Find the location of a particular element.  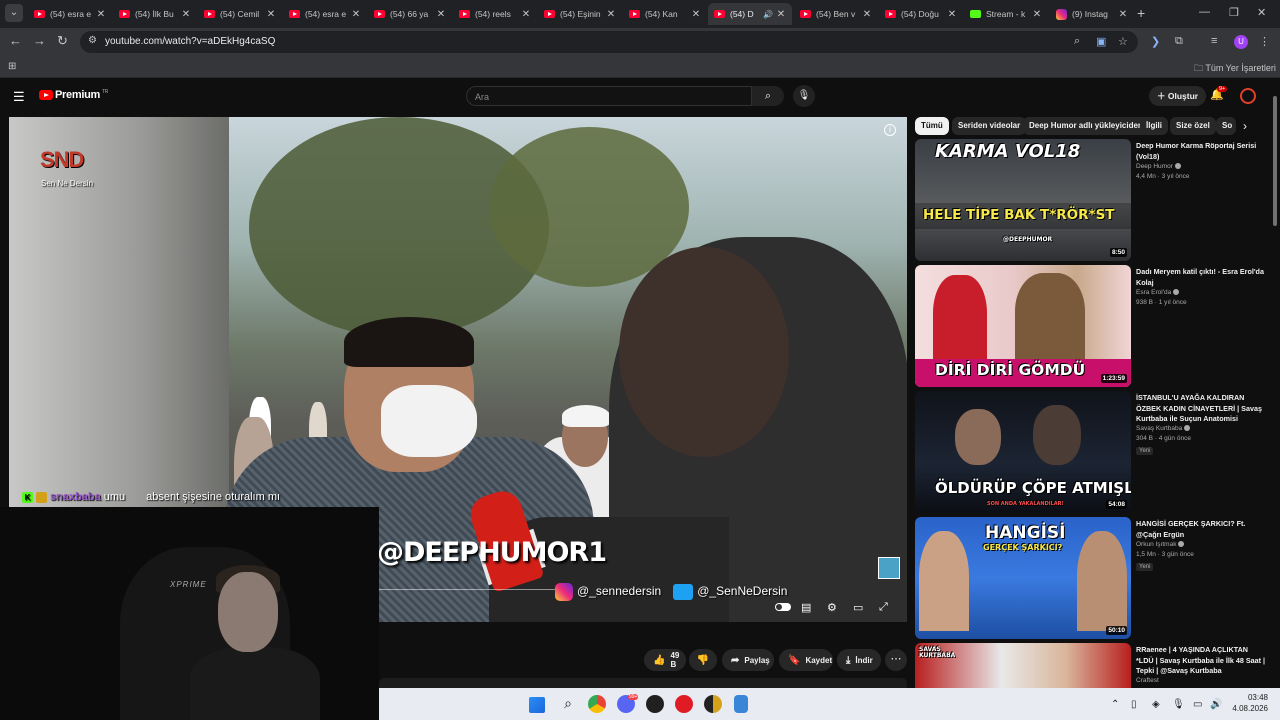

zoom-icon: ⌕ is located at coordinates (1077, 41).